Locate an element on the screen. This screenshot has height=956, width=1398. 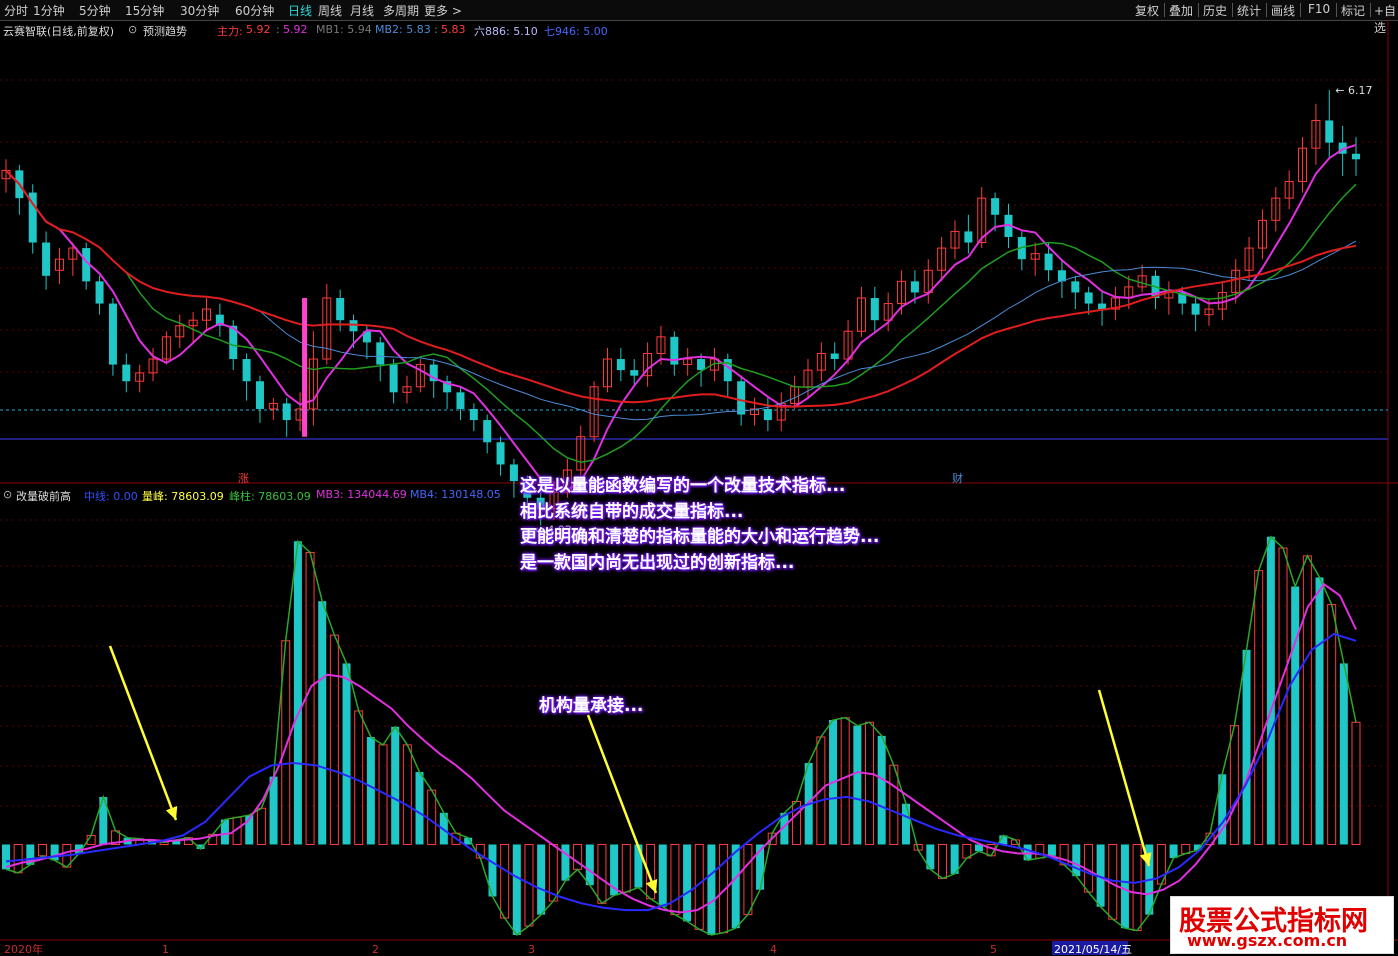
date-label: 3 is located at coordinates (531, 949).